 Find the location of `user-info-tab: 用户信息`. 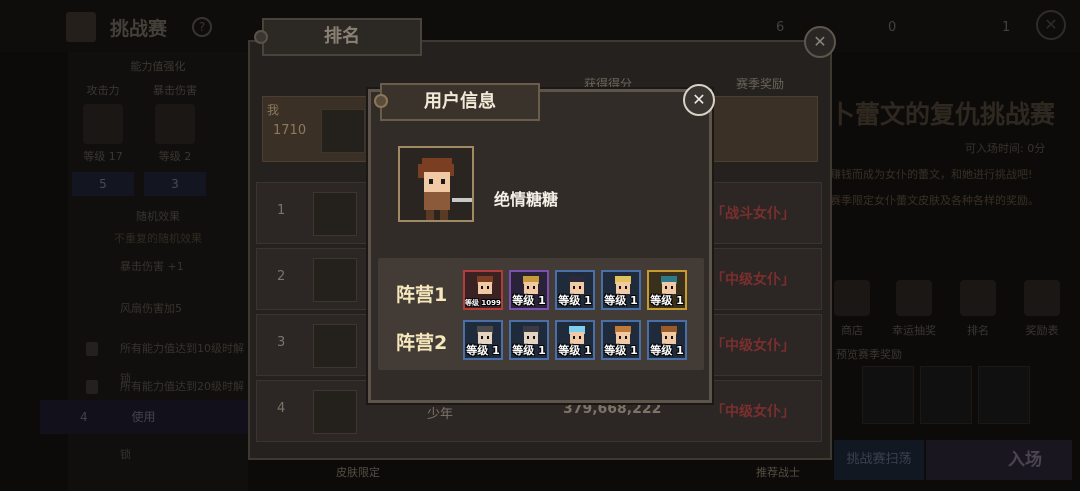

user-info-tab: 用户信息 is located at coordinates (460, 102).